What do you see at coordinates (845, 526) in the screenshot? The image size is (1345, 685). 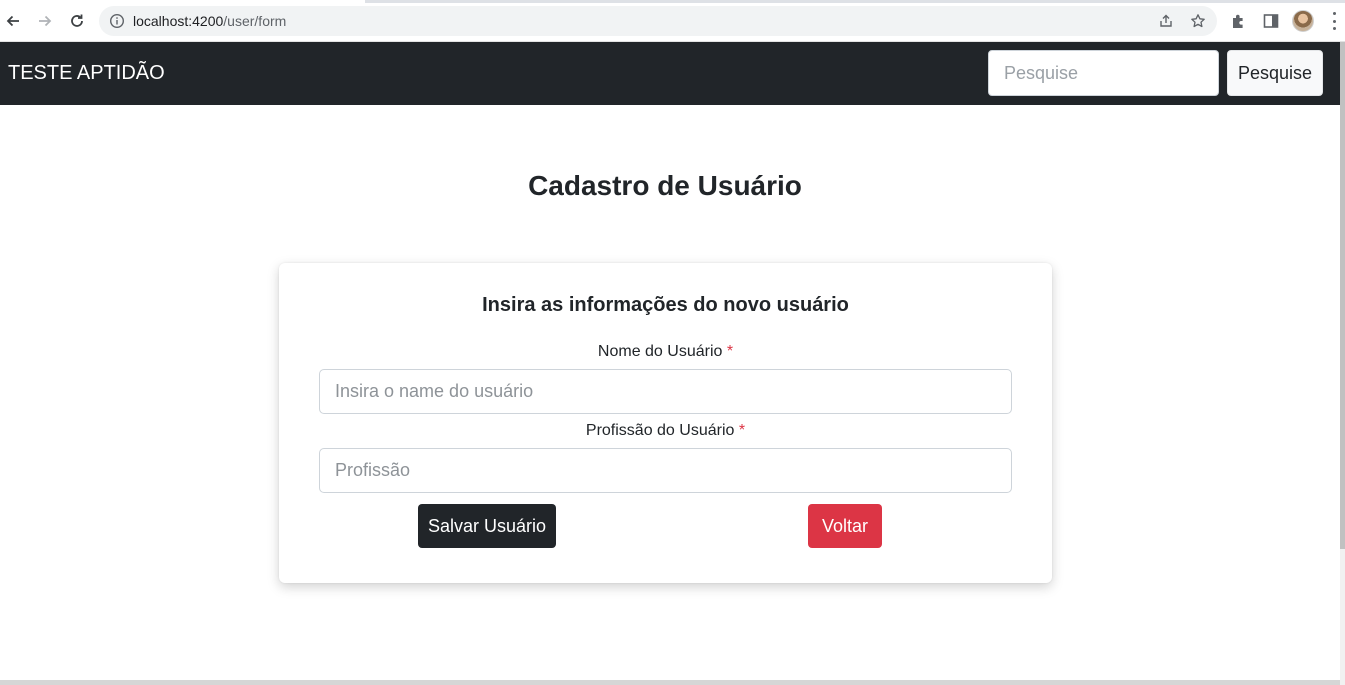 I see `back-button: Voltar` at bounding box center [845, 526].